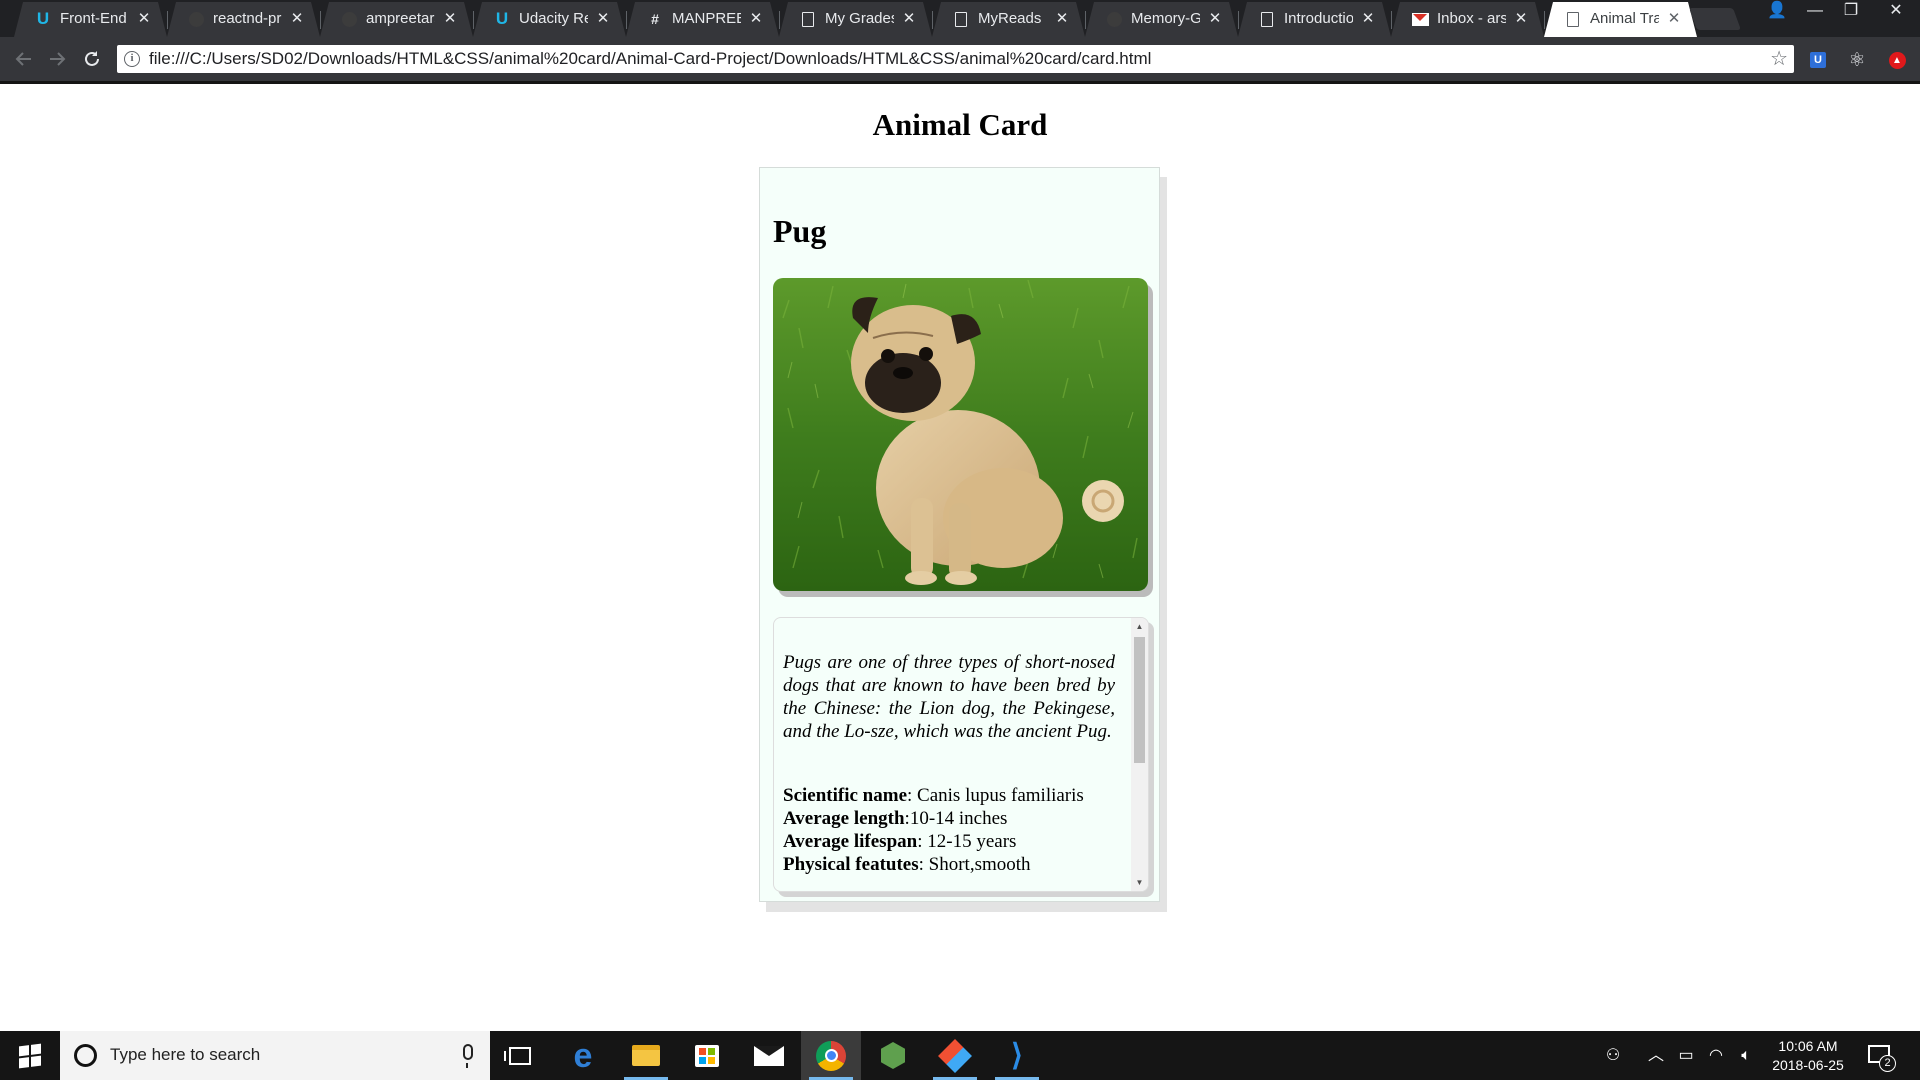  I want to click on node-icon, so click(893, 1055).